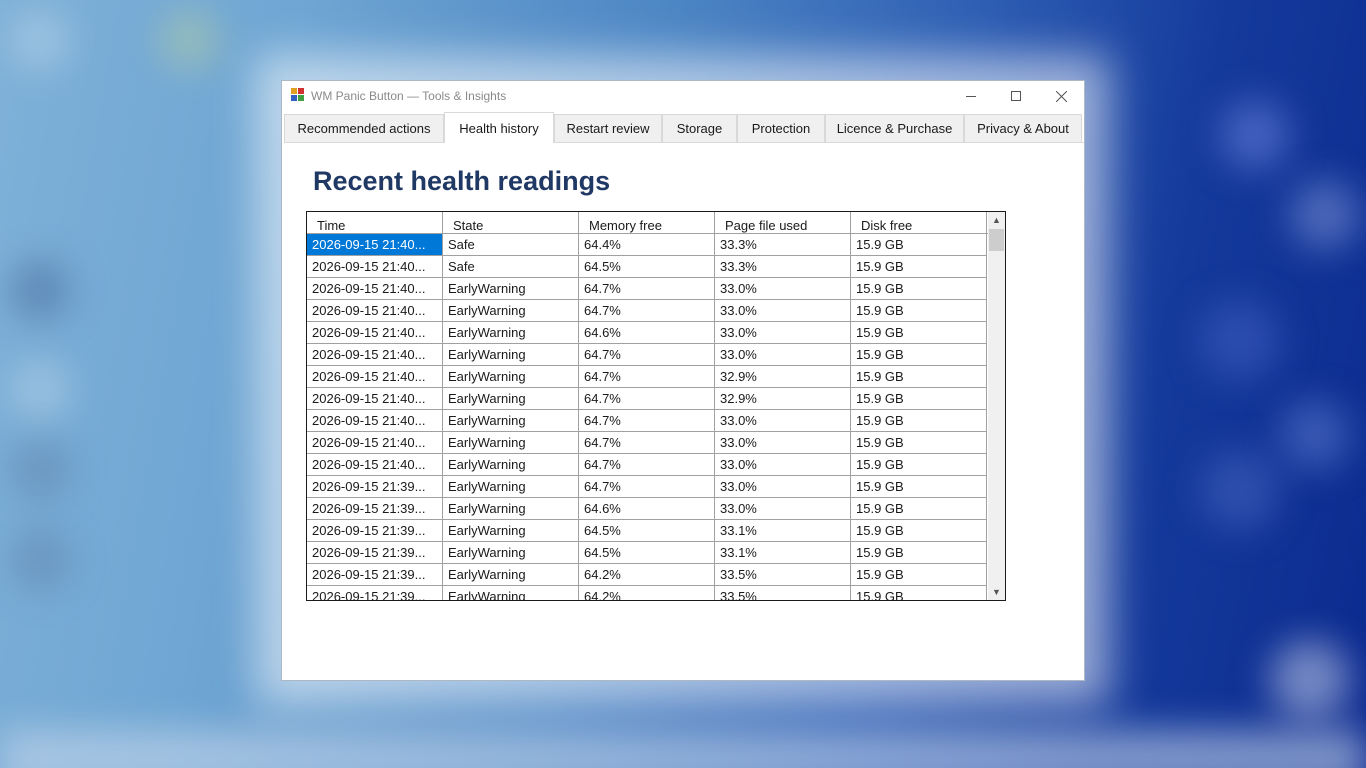 This screenshot has height=768, width=1366. Describe the element at coordinates (375, 223) in the screenshot. I see `column-header-time: Time` at that location.